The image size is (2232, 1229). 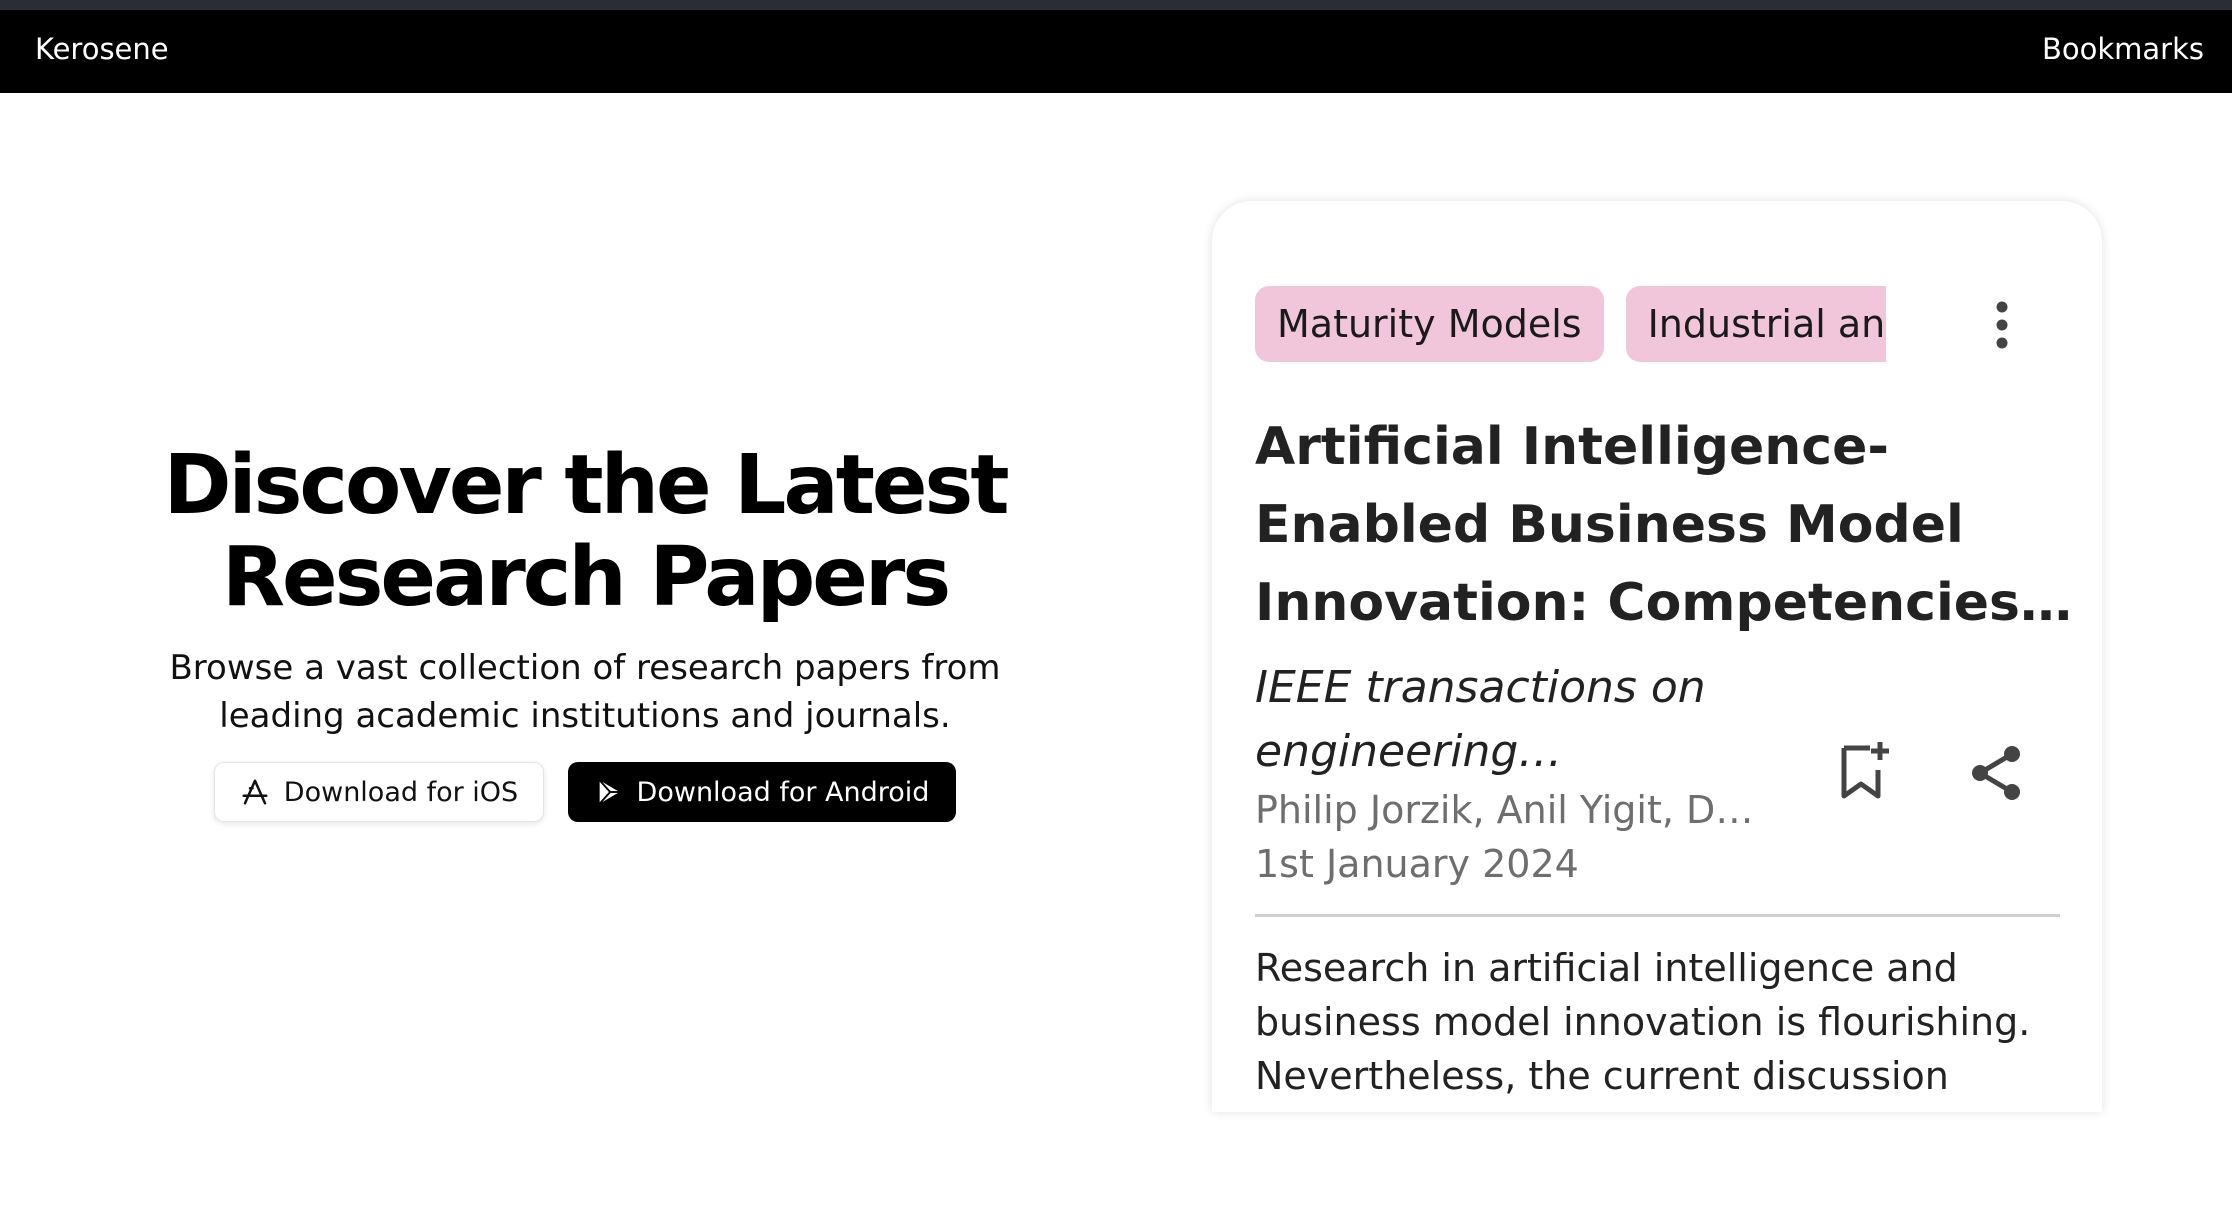 What do you see at coordinates (609, 792) in the screenshot?
I see `google-play-icon` at bounding box center [609, 792].